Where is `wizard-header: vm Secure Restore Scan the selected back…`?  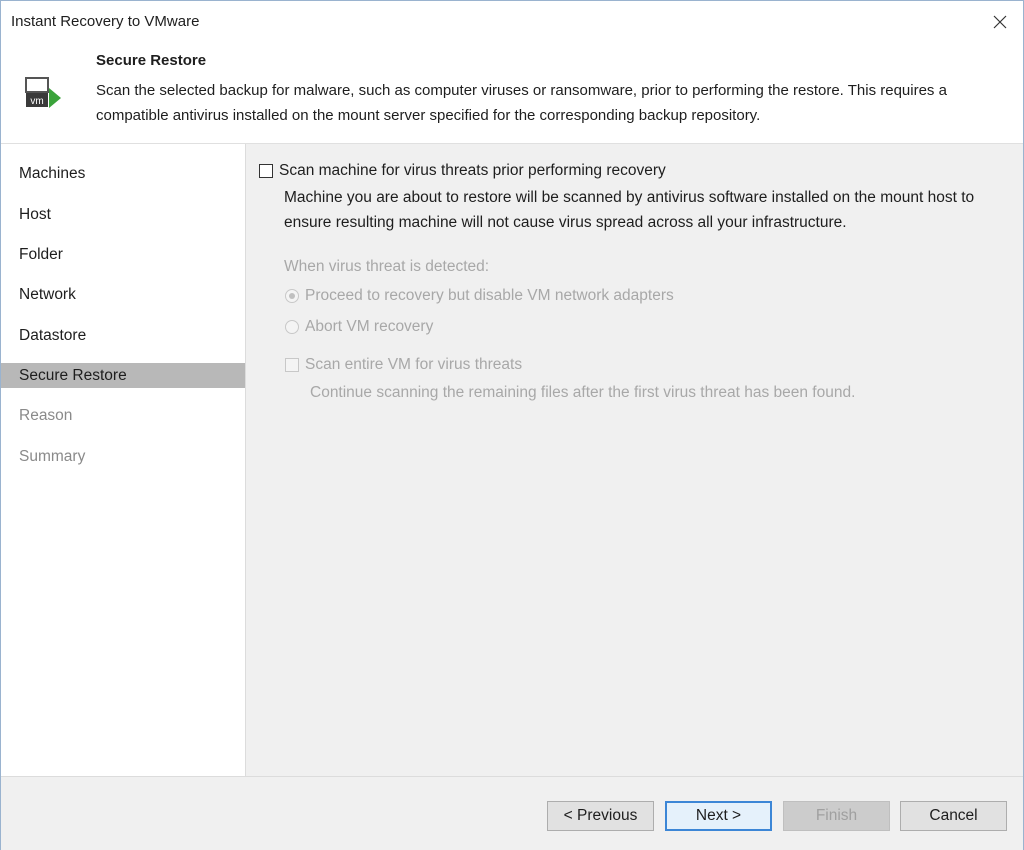 wizard-header: vm Secure Restore Scan the selected back… is located at coordinates (512, 93).